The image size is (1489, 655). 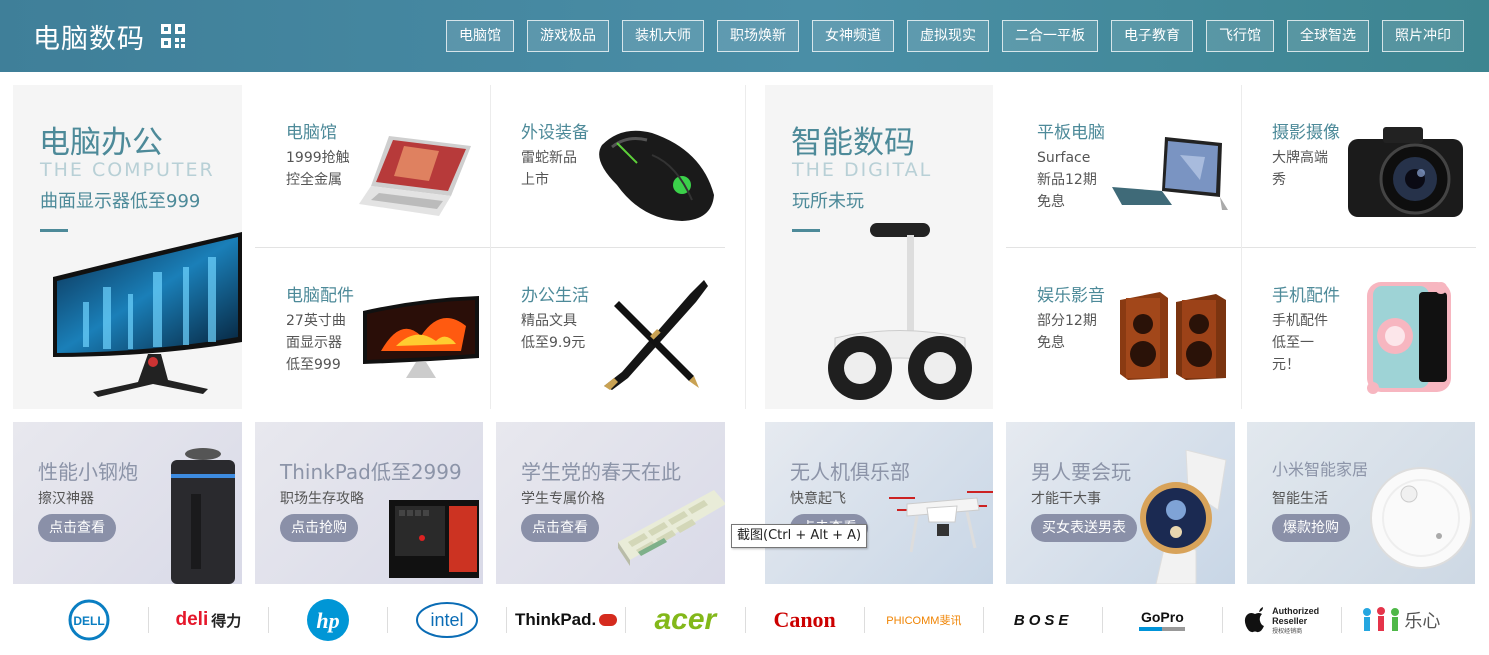 What do you see at coordinates (88, 472) in the screenshot?
I see `promo-title: 性能小钢炮` at bounding box center [88, 472].